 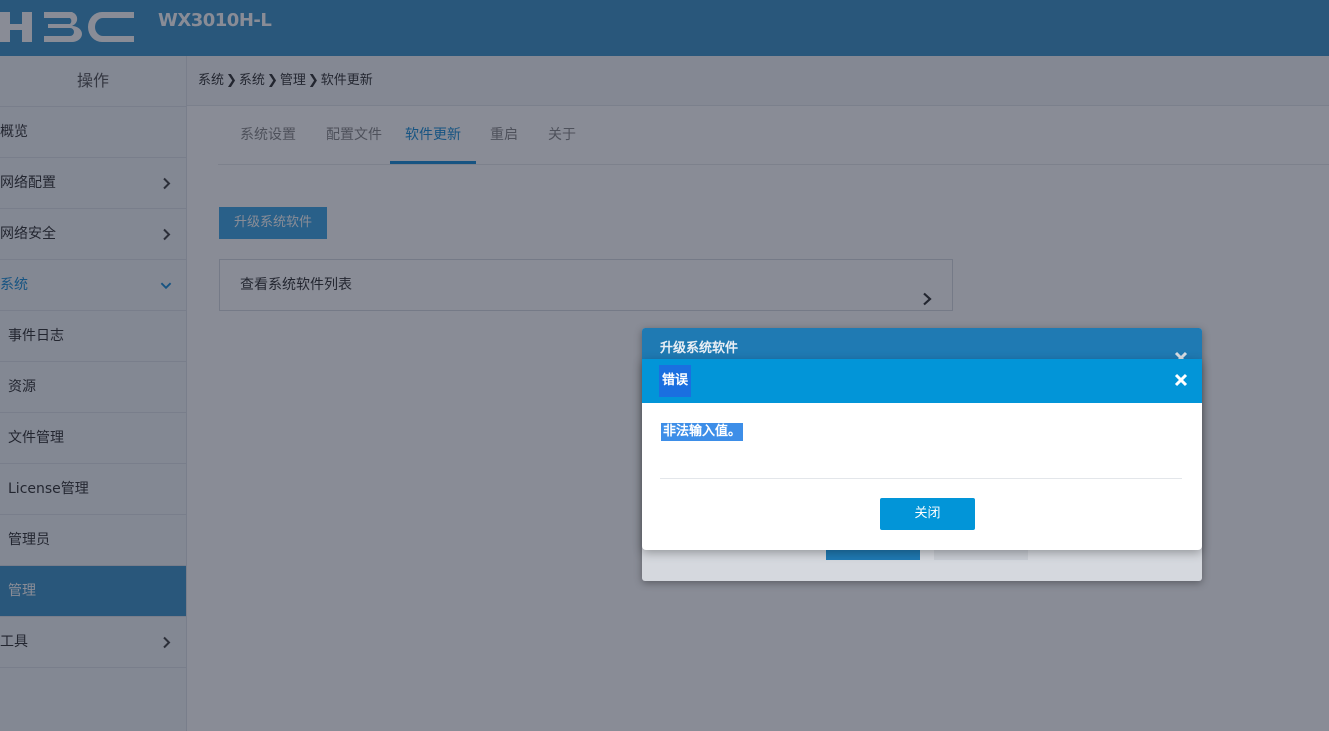 I want to click on close-icon, so click(x=1181, y=381).